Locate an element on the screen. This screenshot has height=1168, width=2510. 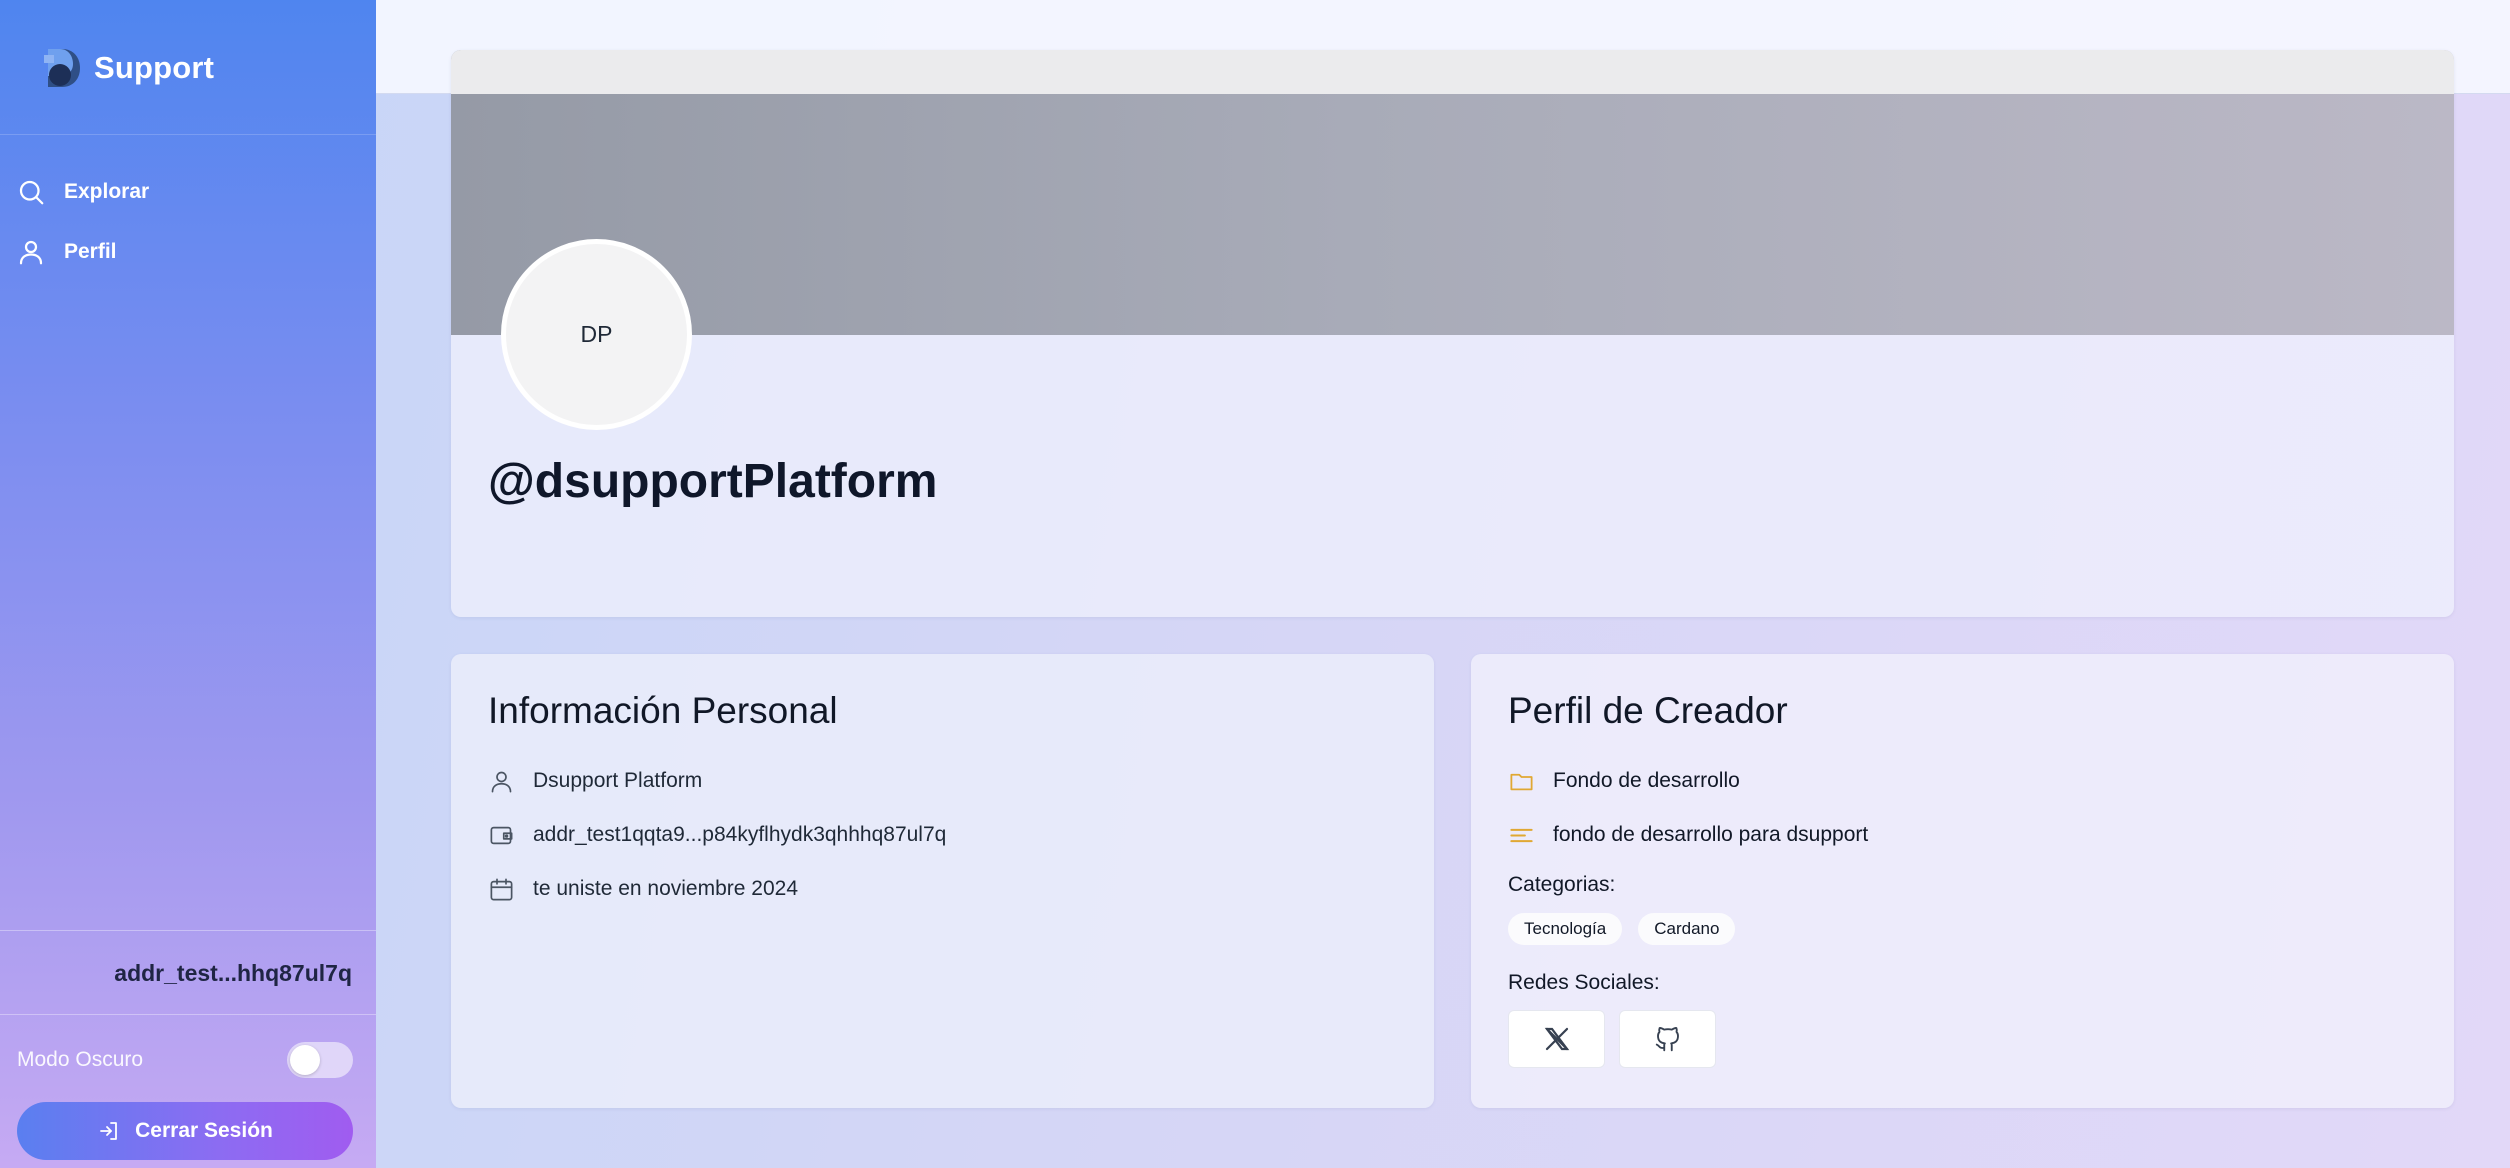
text-align-icon is located at coordinates (1521, 835).